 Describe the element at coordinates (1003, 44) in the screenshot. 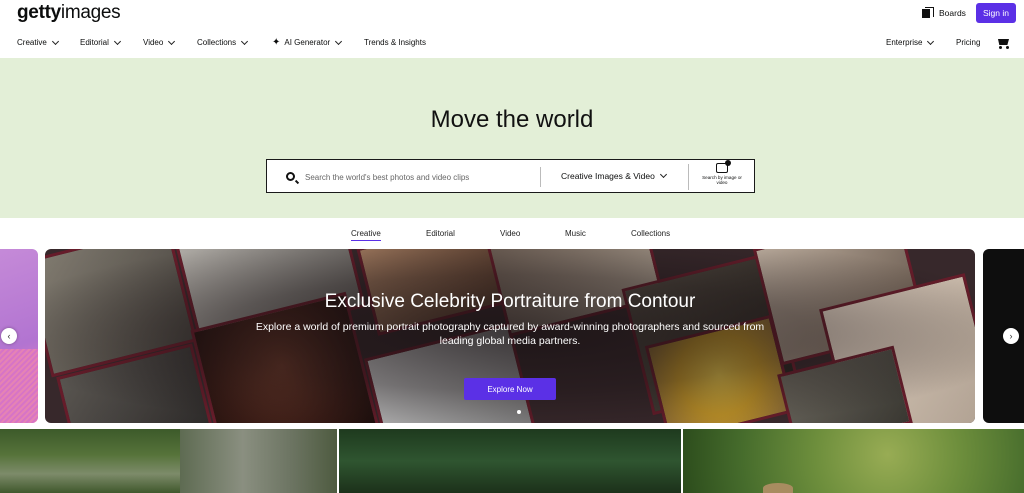

I see `cart-icon` at that location.